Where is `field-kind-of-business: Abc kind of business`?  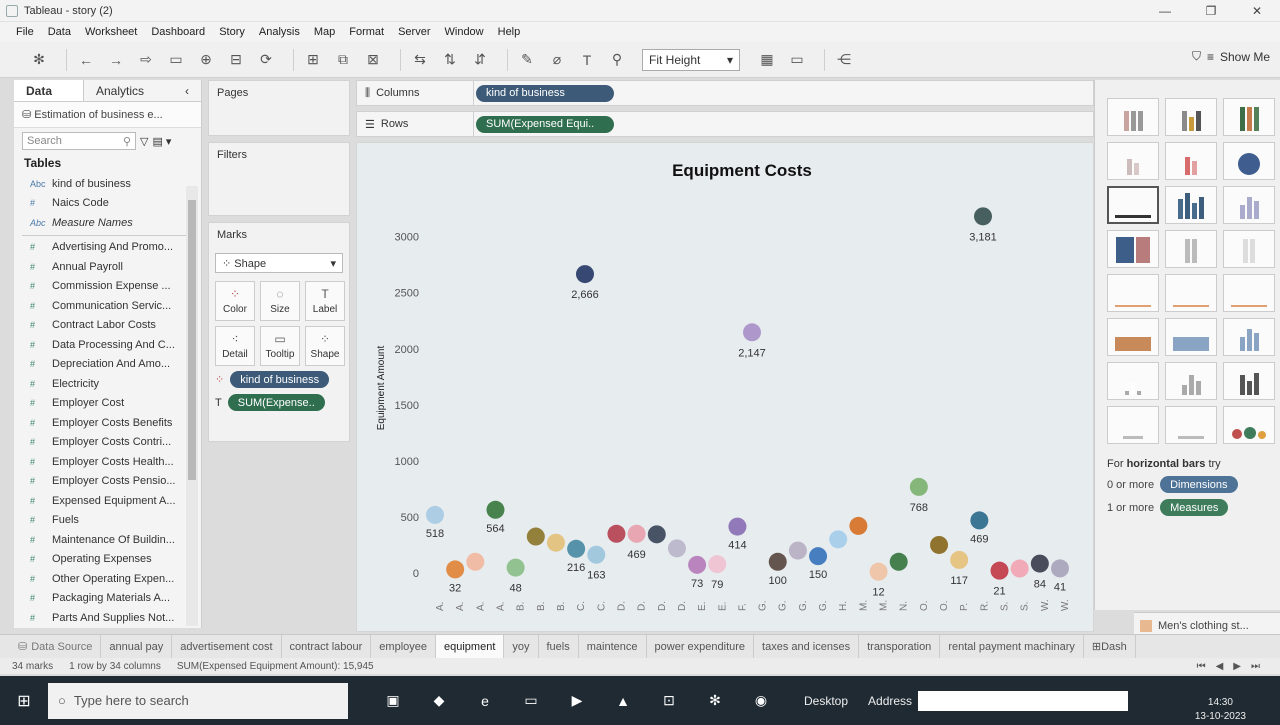 field-kind-of-business: Abc kind of business is located at coordinates (107, 184).